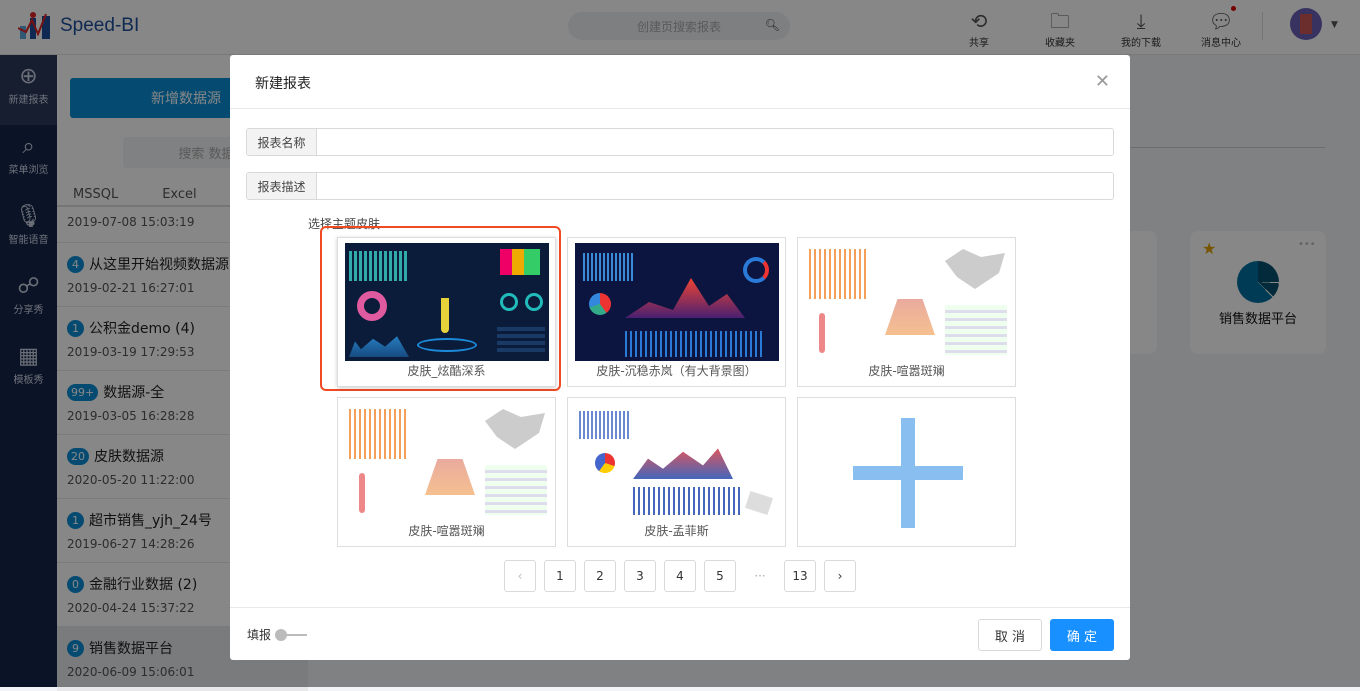 Image resolution: width=1360 pixels, height=691 pixels. I want to click on report-desc-label: 报表描述, so click(282, 186).